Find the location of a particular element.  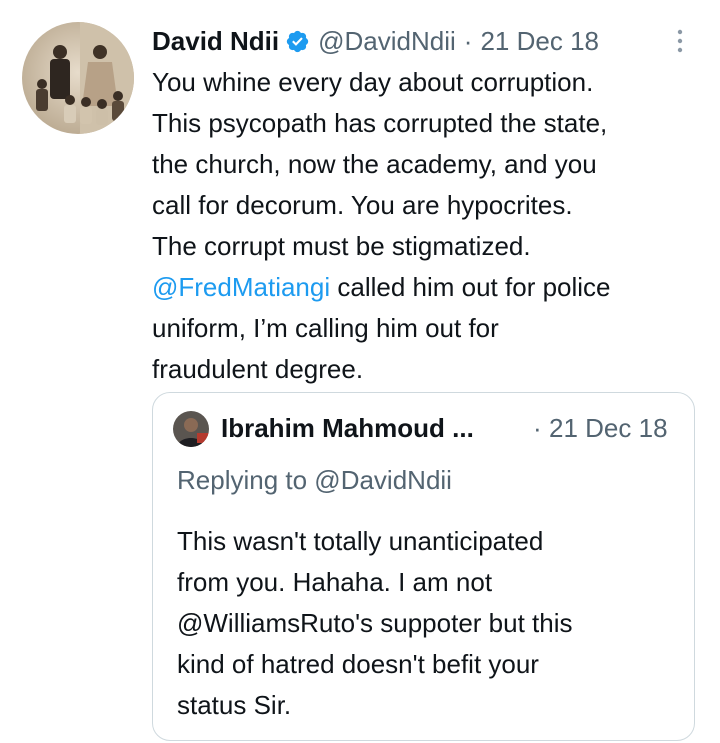

tweet-text-fragment: called him out for police is located at coordinates (470, 287).